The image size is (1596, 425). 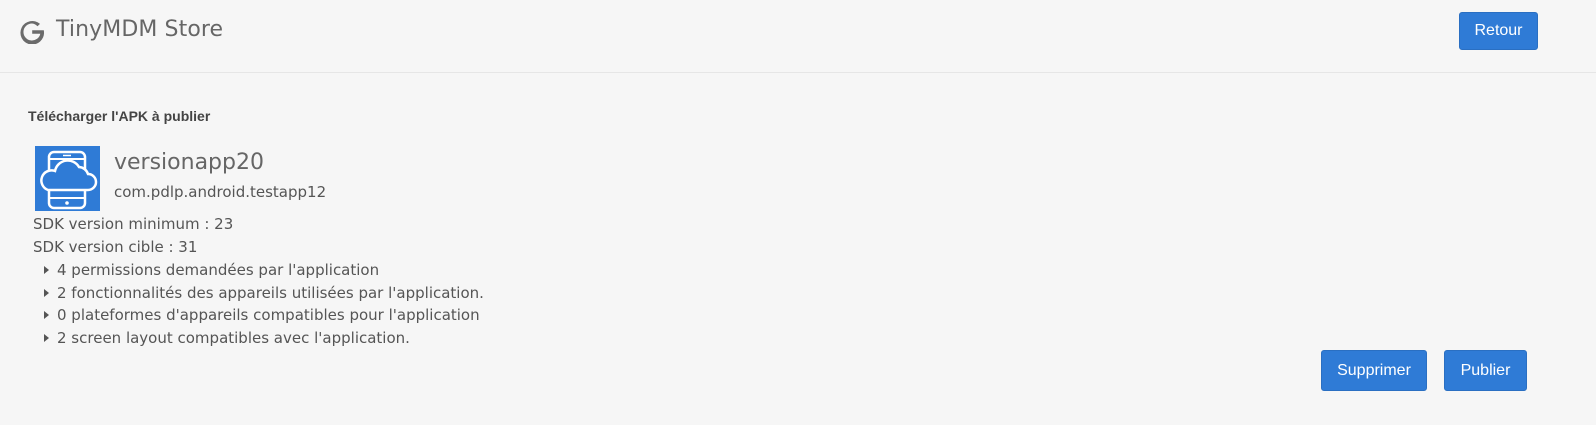 What do you see at coordinates (32, 32) in the screenshot?
I see `google-g-icon` at bounding box center [32, 32].